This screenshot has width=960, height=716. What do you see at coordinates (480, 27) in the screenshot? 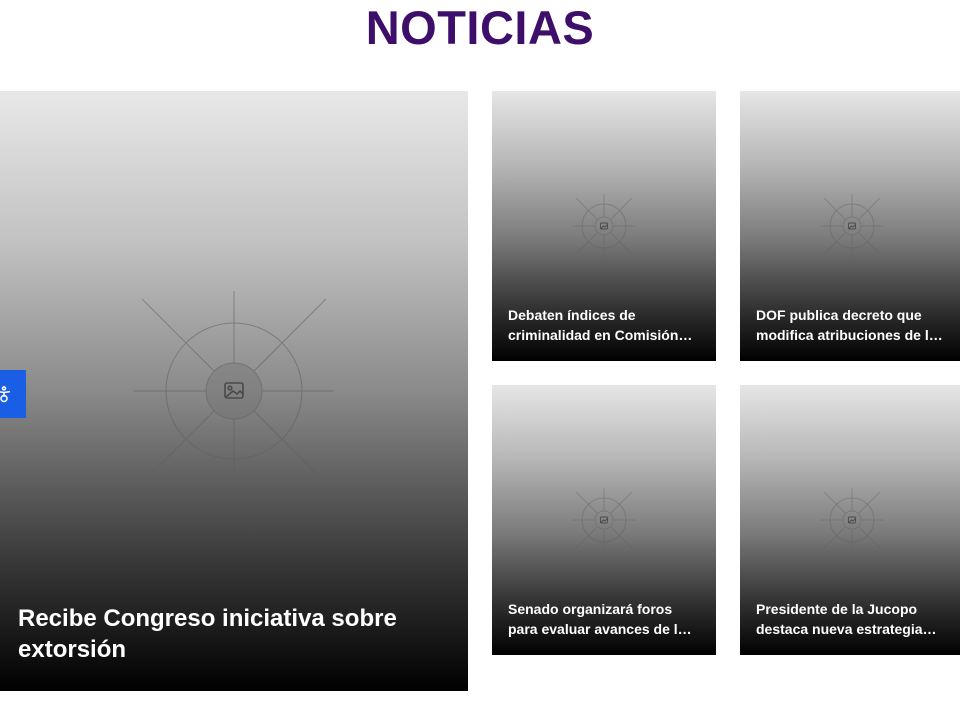
I see `section-title: NOTICIAS` at bounding box center [480, 27].